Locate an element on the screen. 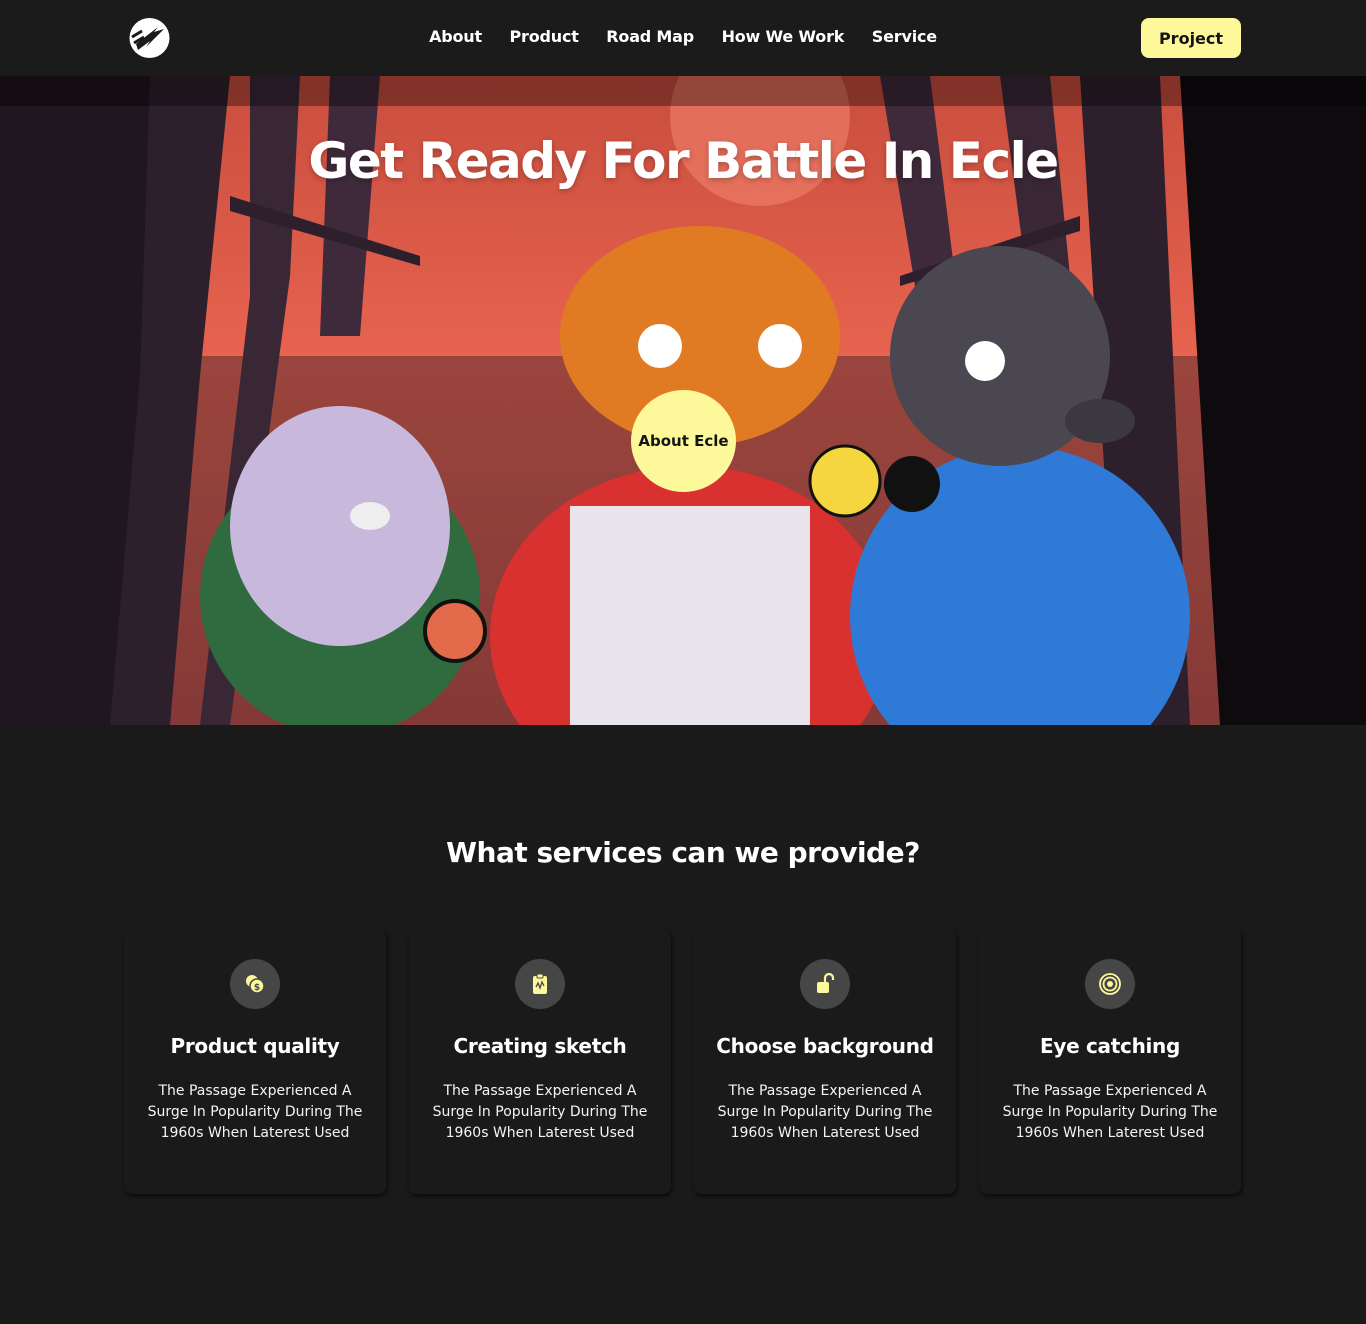 The width and height of the screenshot is (1366, 1324). hero-title: Get Ready For Battle In Ecle is located at coordinates (683, 161).